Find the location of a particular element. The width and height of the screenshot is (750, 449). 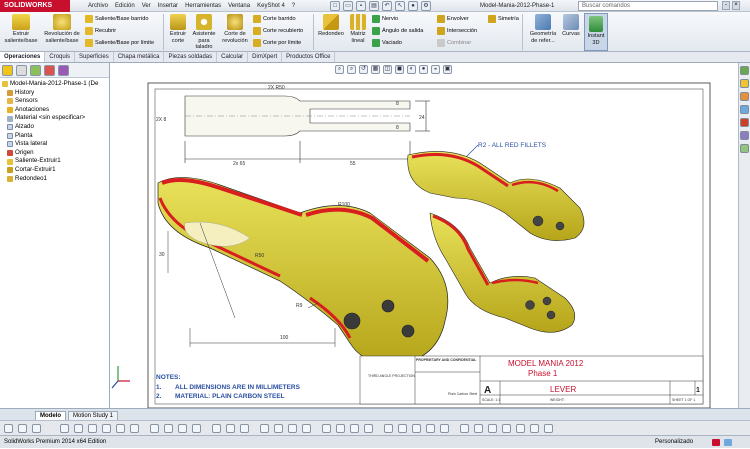

display-style-icon: ◼ is located at coordinates (399, 69).